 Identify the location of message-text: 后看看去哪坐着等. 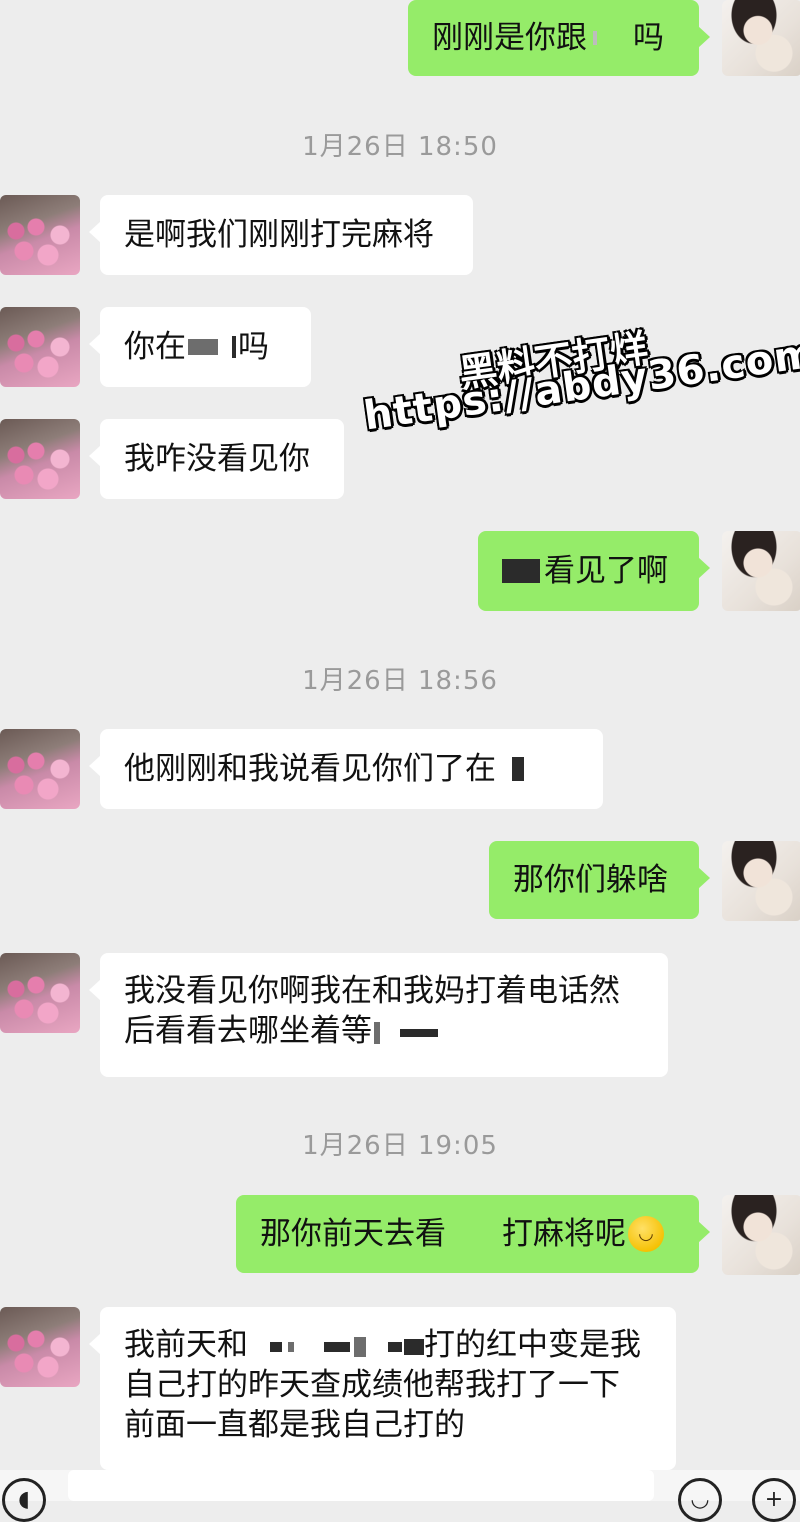
(248, 1031).